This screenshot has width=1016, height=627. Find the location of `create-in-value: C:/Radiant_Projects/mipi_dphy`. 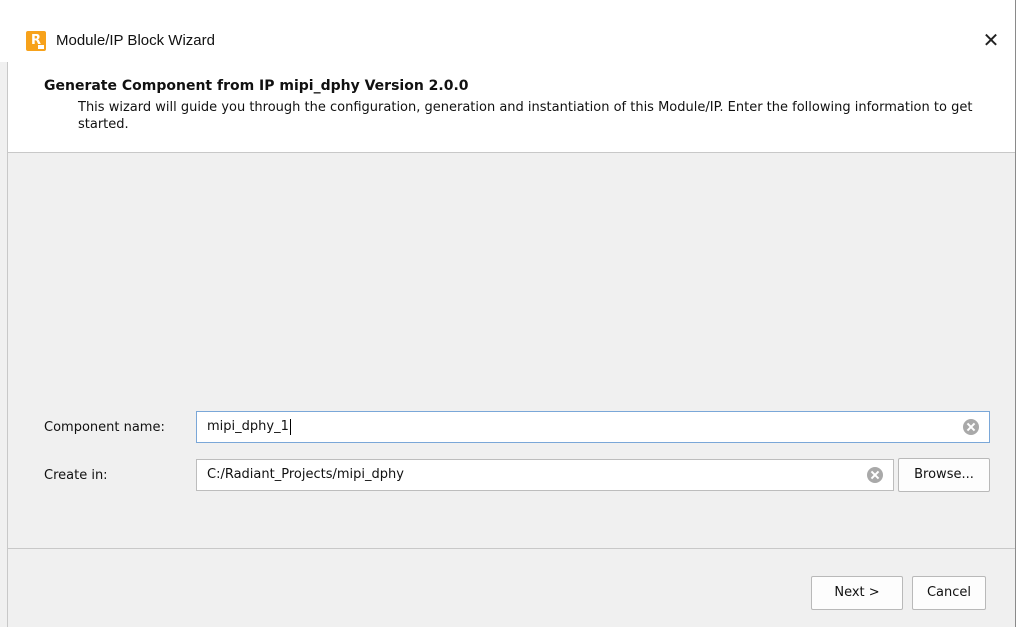

create-in-value: C:/Radiant_Projects/mipi_dphy is located at coordinates (305, 474).